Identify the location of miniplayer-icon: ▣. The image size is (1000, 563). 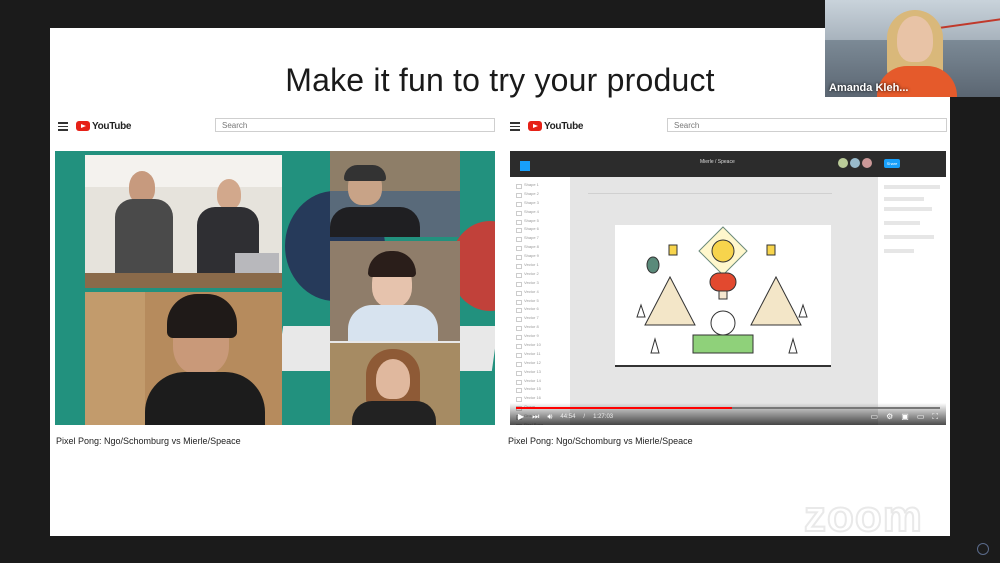
(905, 417).